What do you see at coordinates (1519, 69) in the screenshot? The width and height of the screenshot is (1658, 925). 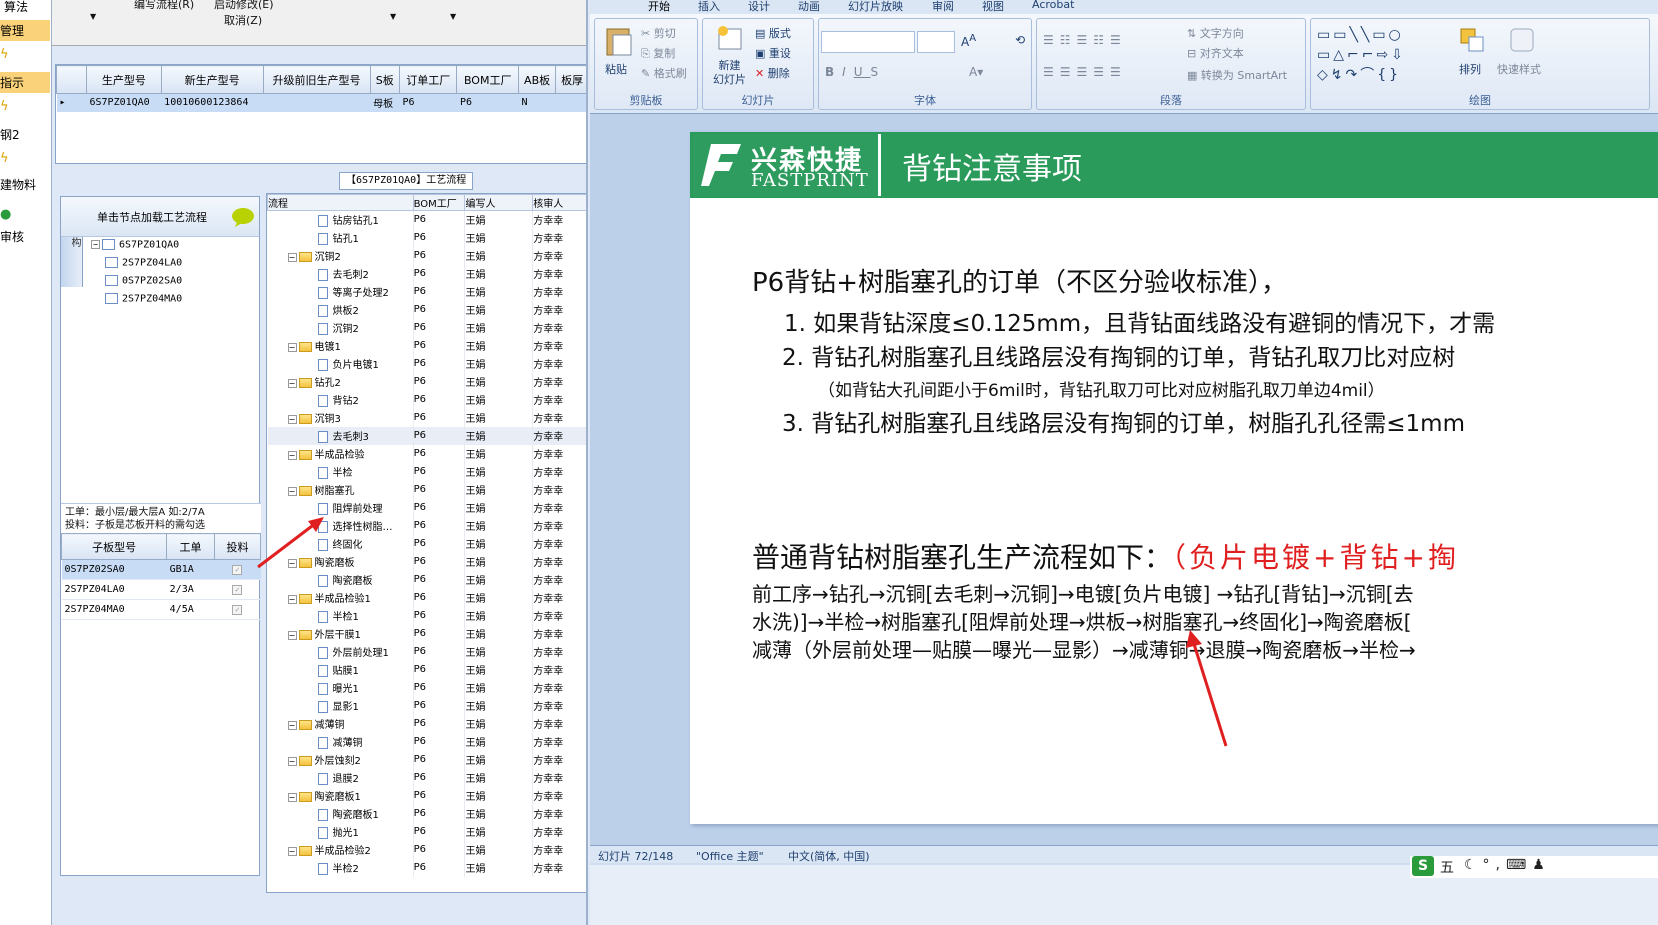 I see `quick-styles-button: 快速样式` at bounding box center [1519, 69].